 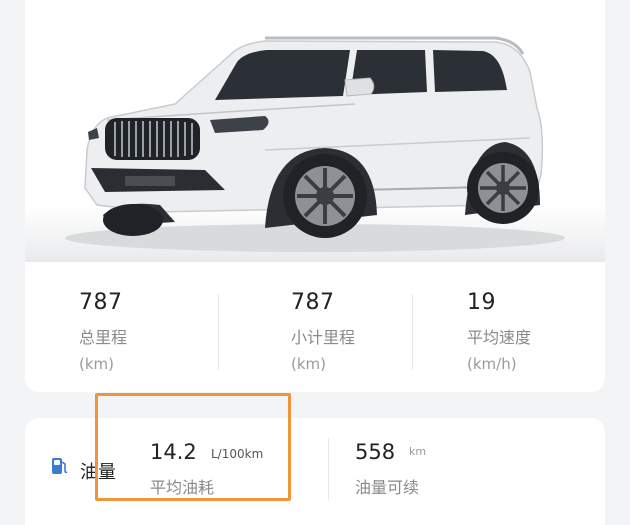 What do you see at coordinates (481, 302) in the screenshot?
I see `stat-value: 19` at bounding box center [481, 302].